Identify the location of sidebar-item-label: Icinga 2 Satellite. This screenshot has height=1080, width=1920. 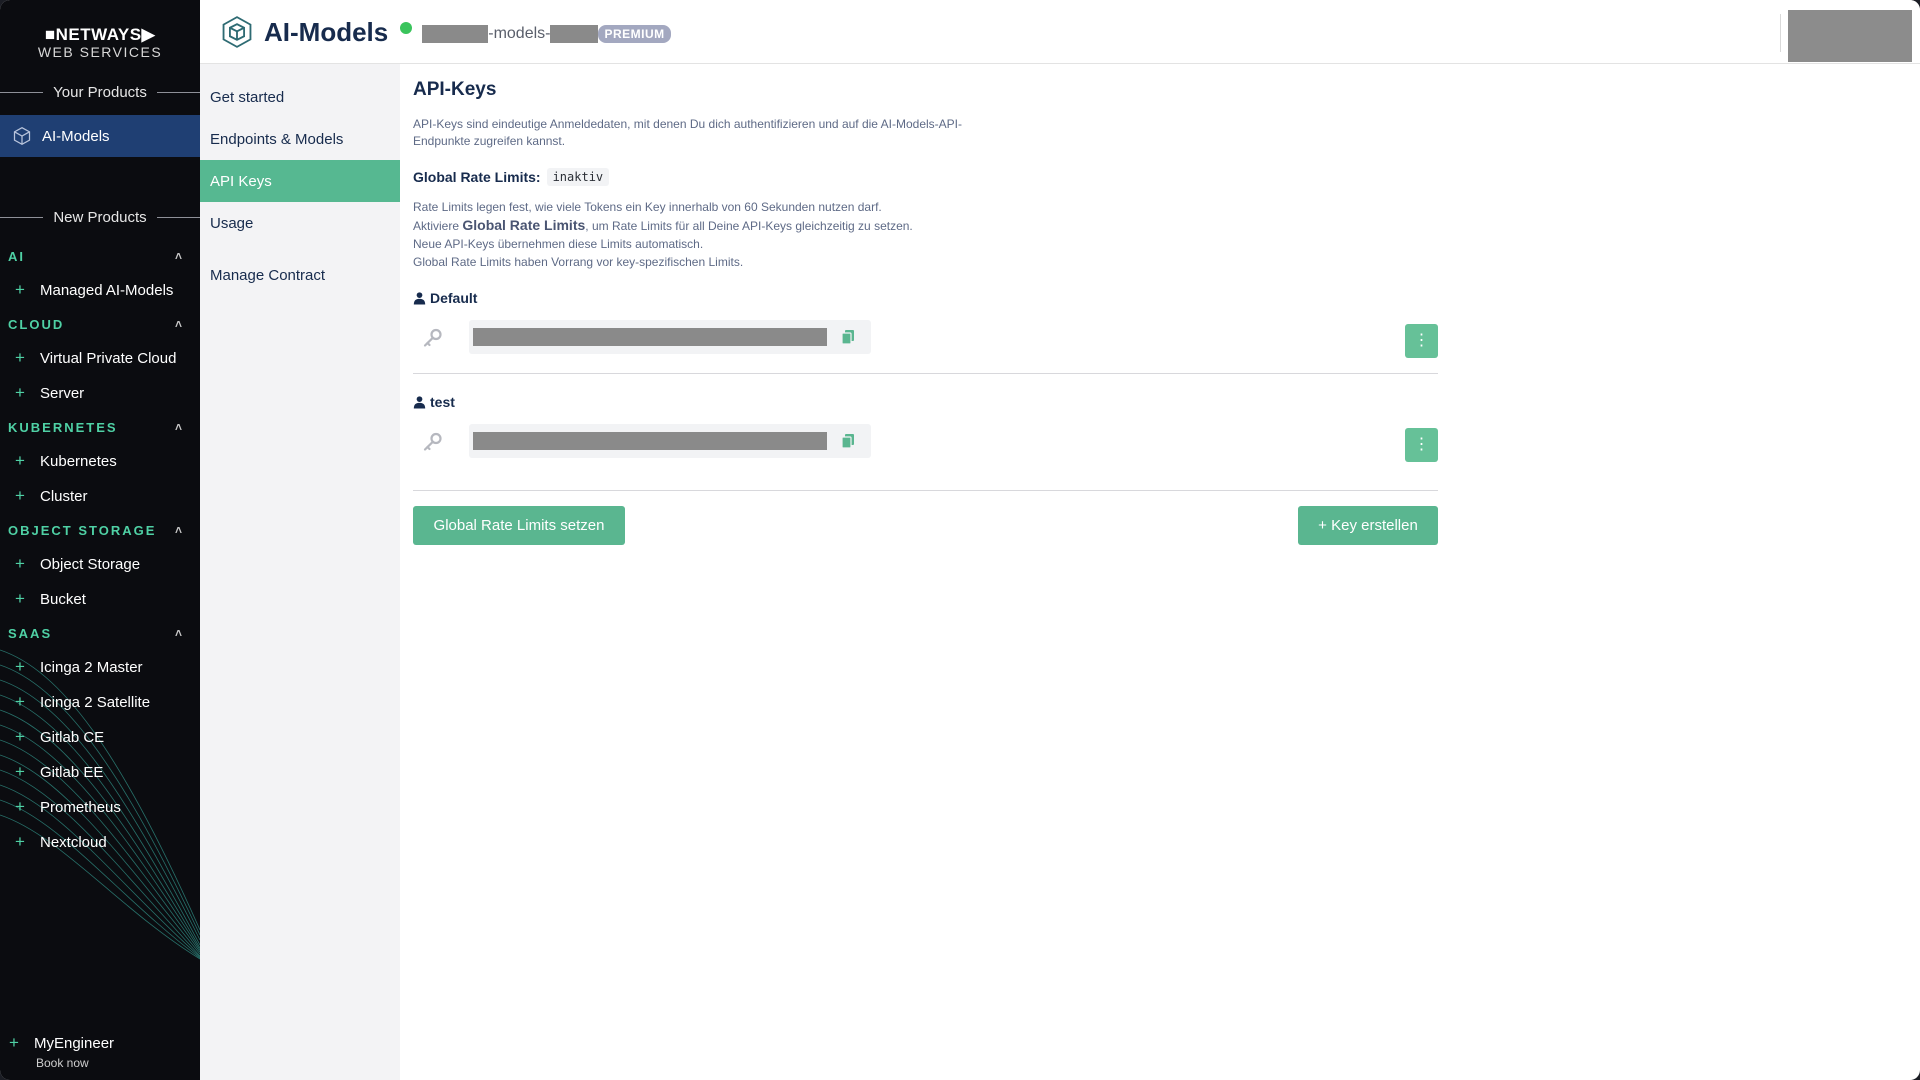
(95, 702).